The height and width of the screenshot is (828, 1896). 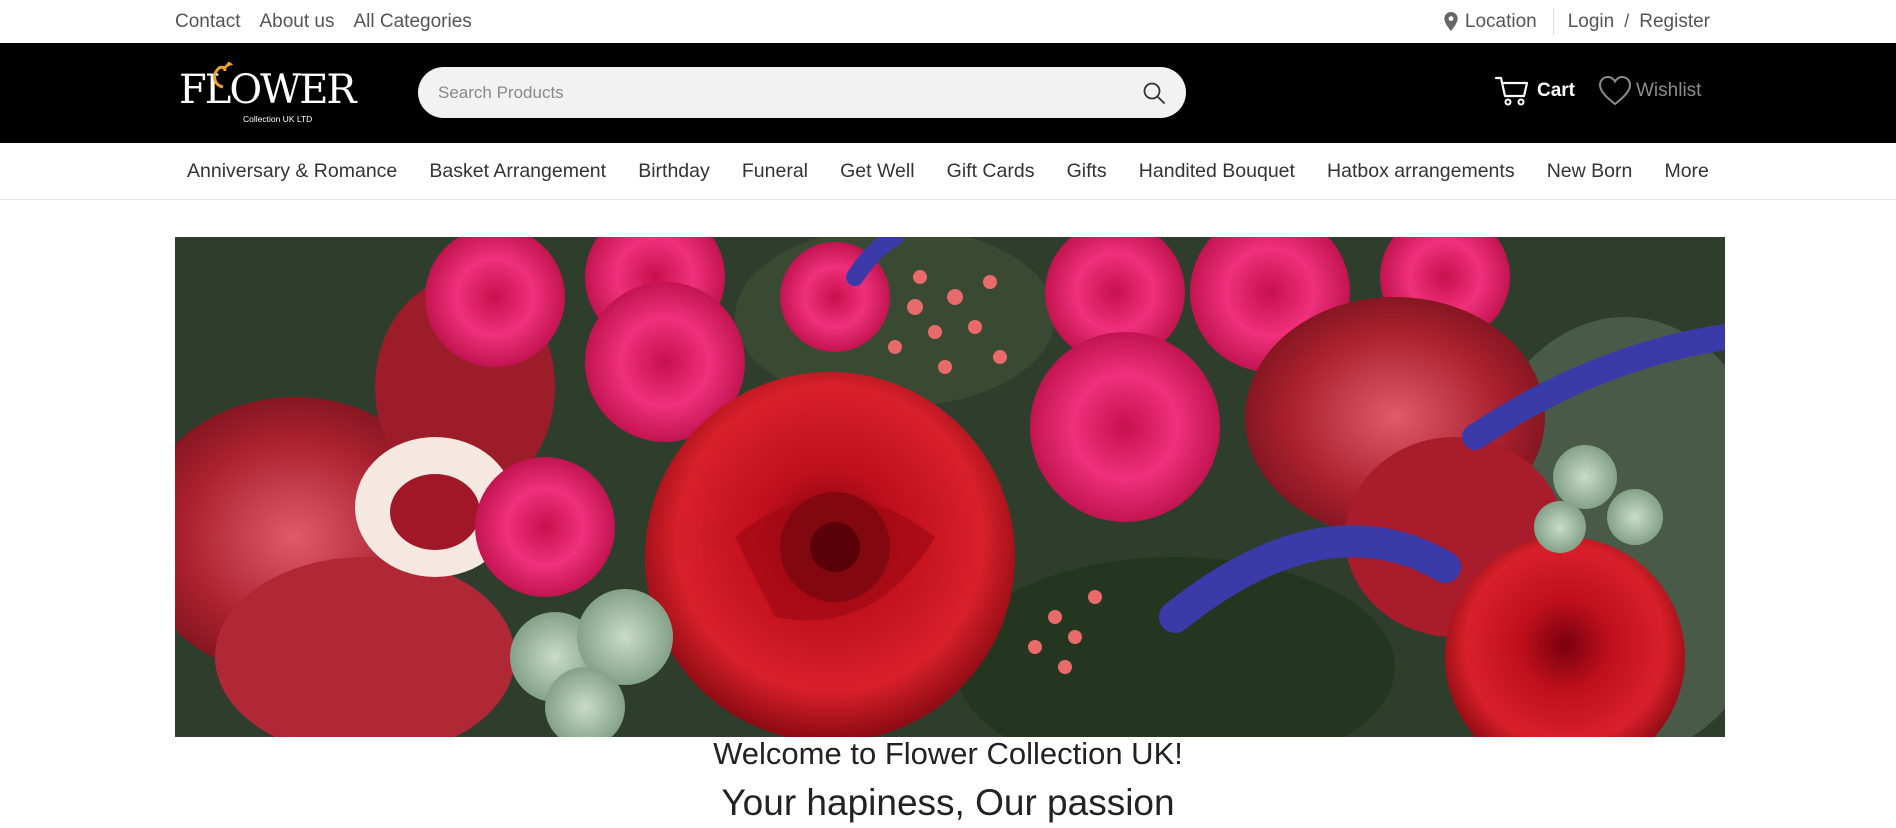 What do you see at coordinates (1512, 91) in the screenshot?
I see `cart-icon` at bounding box center [1512, 91].